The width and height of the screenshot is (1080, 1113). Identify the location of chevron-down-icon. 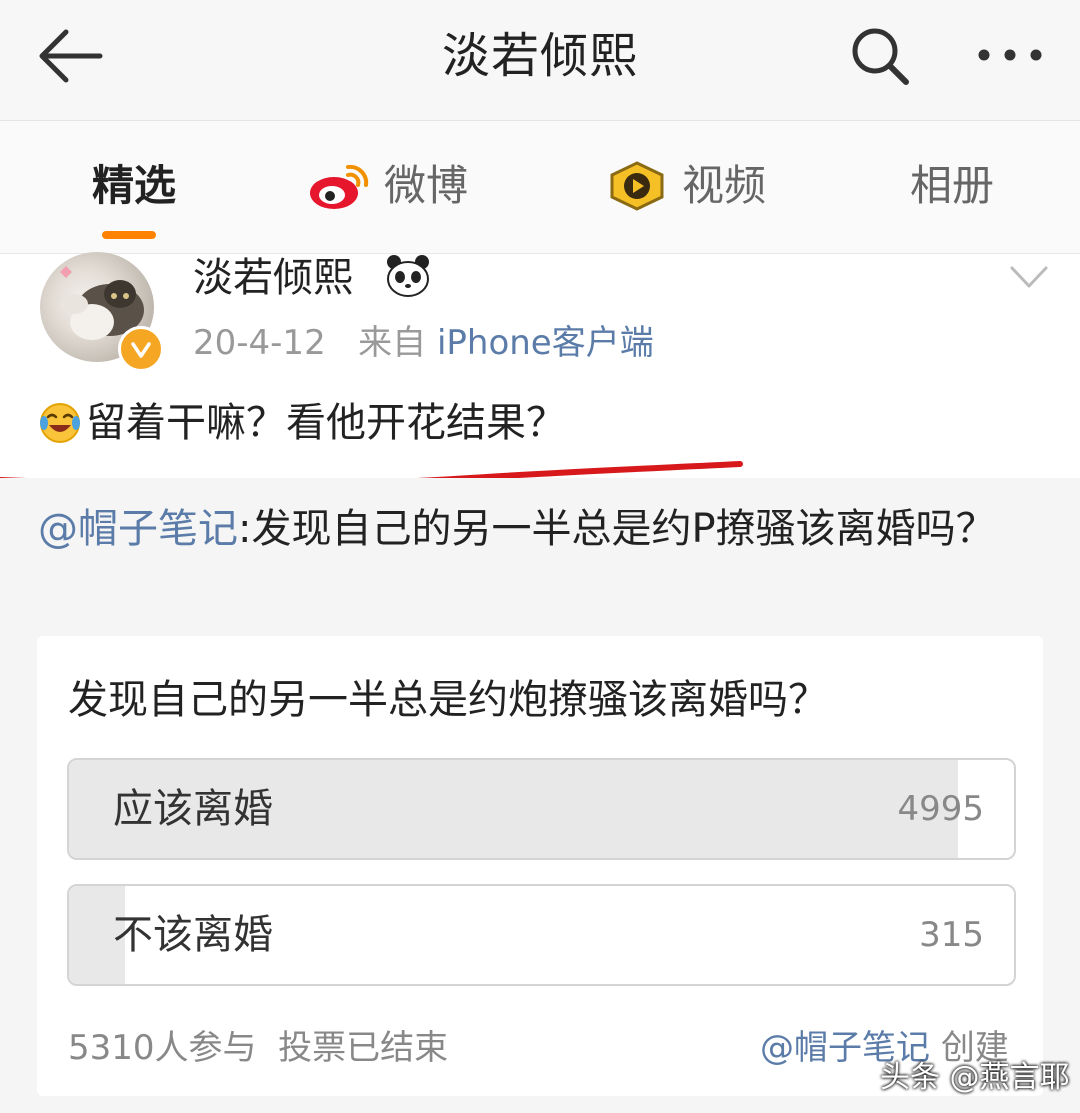
(1029, 277).